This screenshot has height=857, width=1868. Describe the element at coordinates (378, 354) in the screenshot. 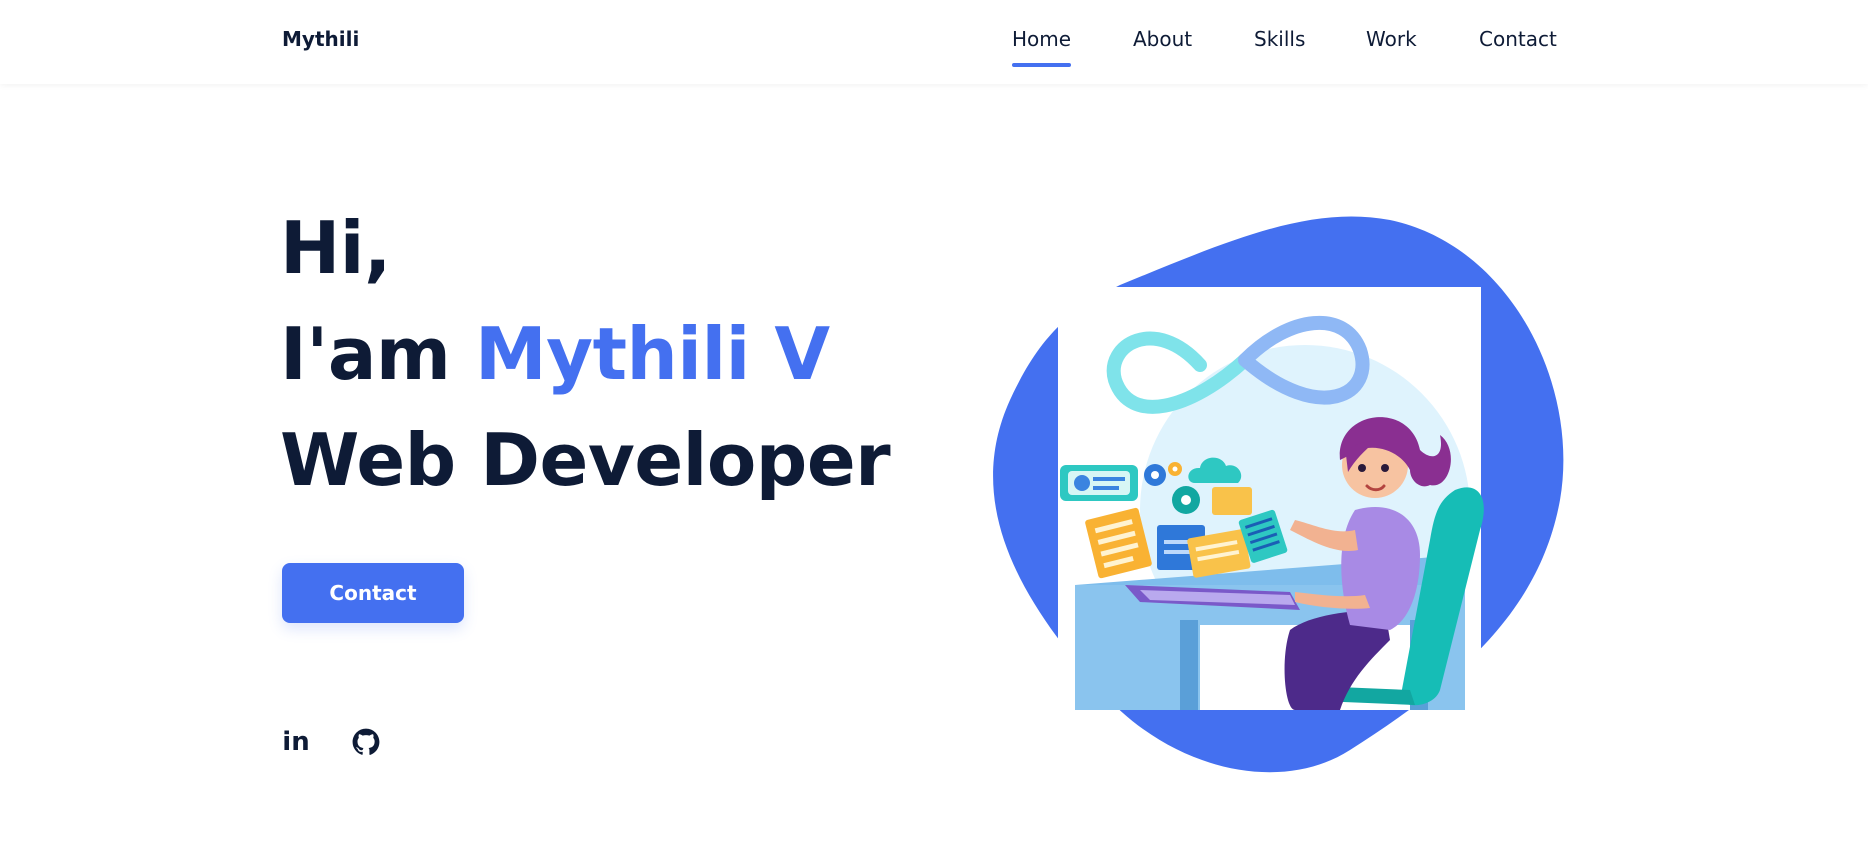

I see `hero-intro-prefix: I'am` at that location.